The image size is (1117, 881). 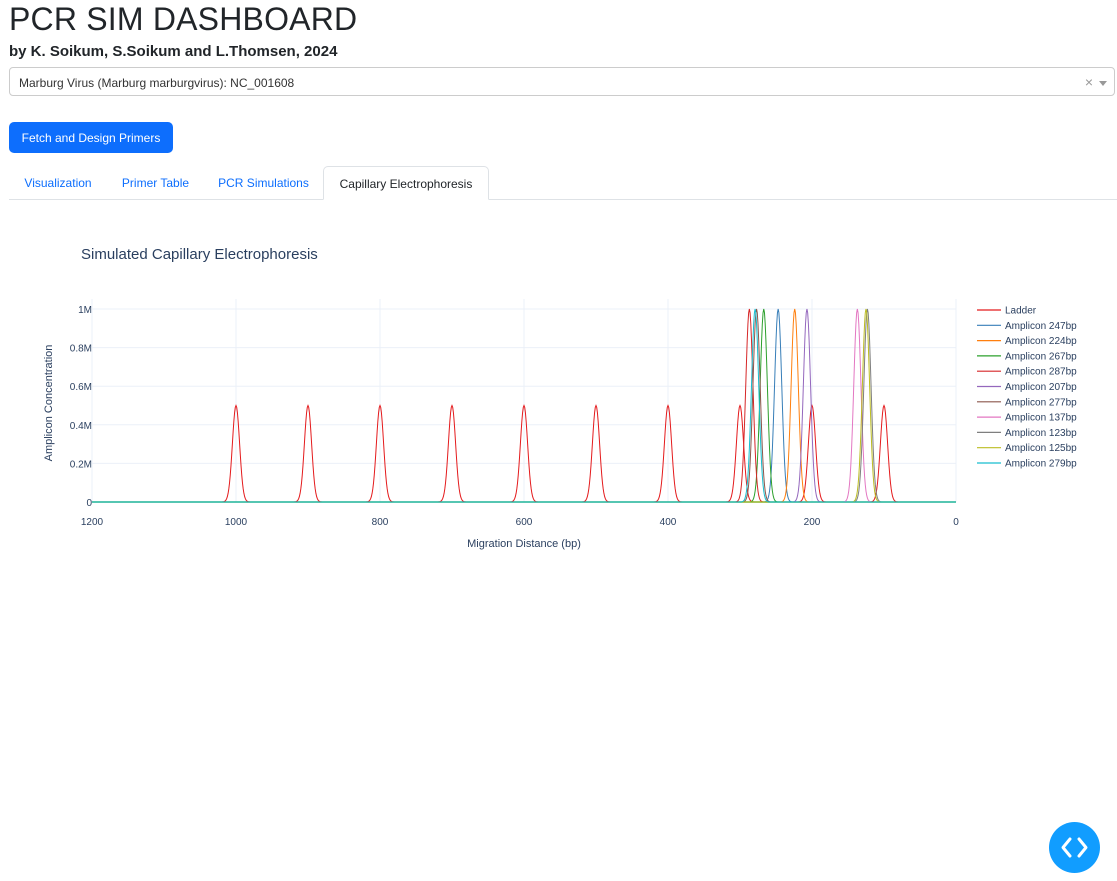 I want to click on y-axis-label: Amplicon Concentration, so click(x=49, y=403).